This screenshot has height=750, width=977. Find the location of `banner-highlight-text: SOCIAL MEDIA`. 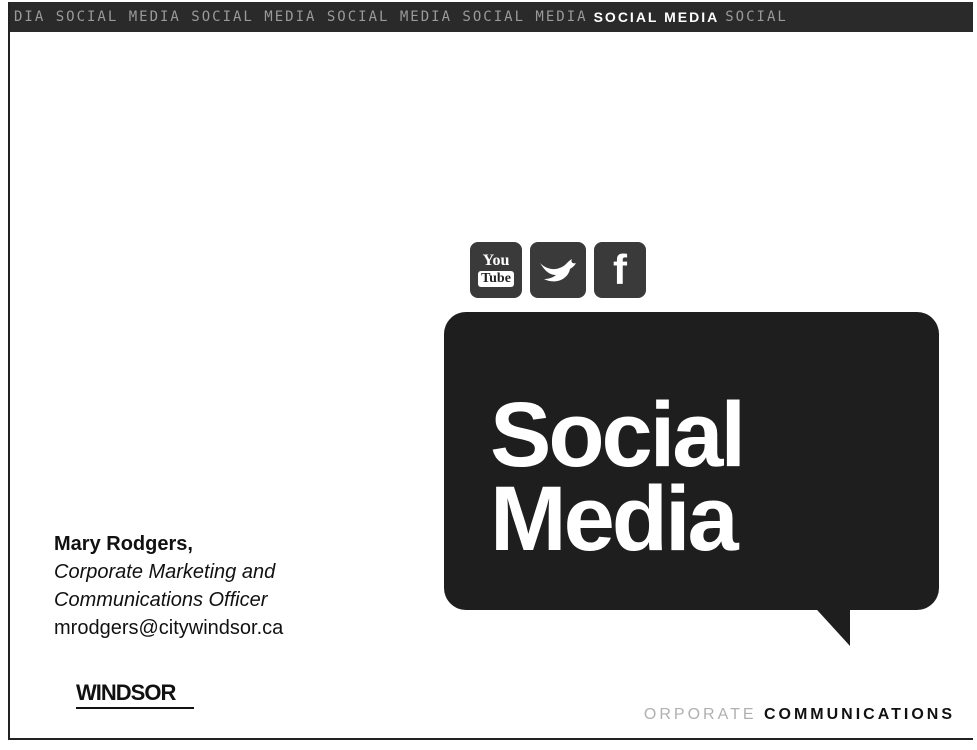

banner-highlight-text: SOCIAL MEDIA is located at coordinates (656, 17).